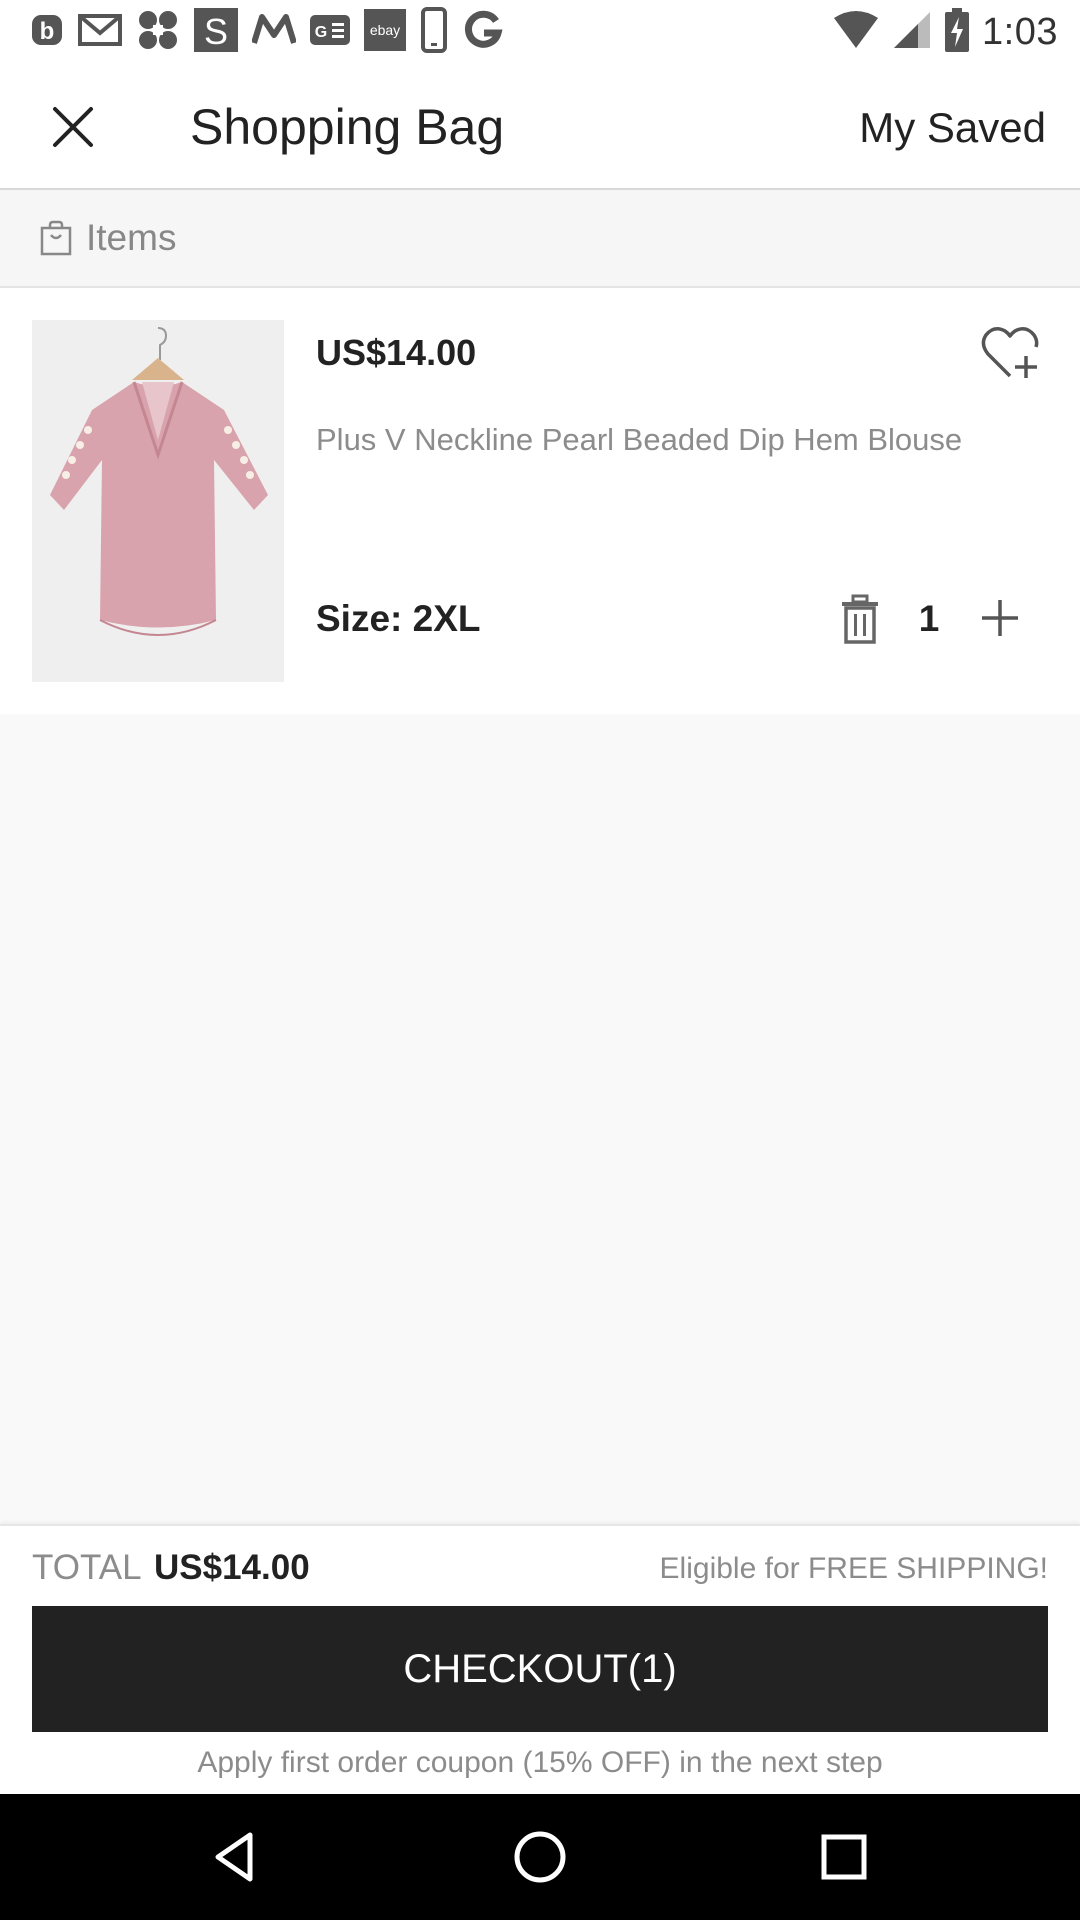 The height and width of the screenshot is (1920, 1080). What do you see at coordinates (912, 32) in the screenshot?
I see `signal-icon` at bounding box center [912, 32].